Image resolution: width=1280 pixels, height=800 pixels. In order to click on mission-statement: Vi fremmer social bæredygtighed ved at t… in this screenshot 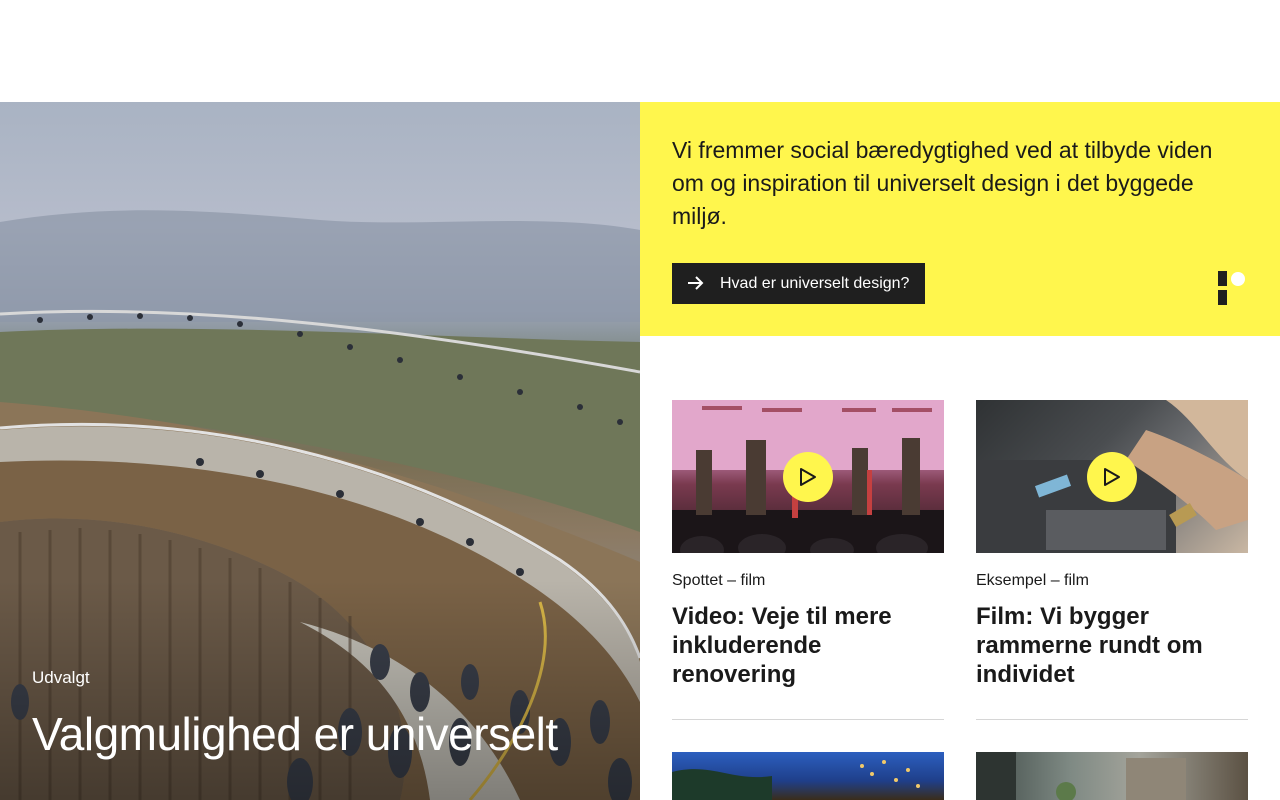, I will do `click(942, 183)`.